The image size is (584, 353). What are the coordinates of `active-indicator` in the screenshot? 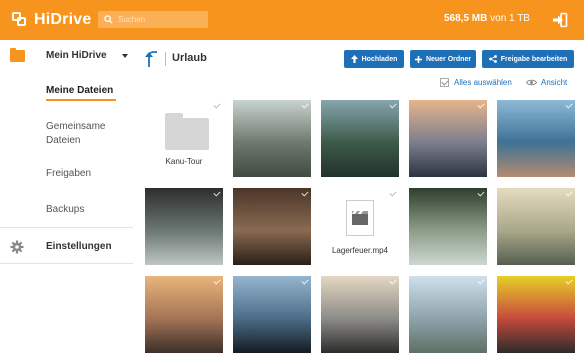 It's located at (81, 100).